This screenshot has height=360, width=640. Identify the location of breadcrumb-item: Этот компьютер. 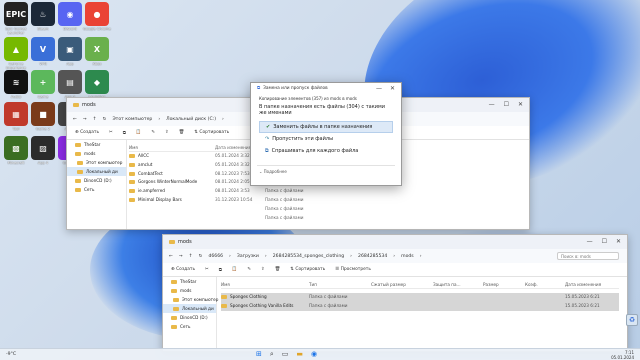
(132, 119).